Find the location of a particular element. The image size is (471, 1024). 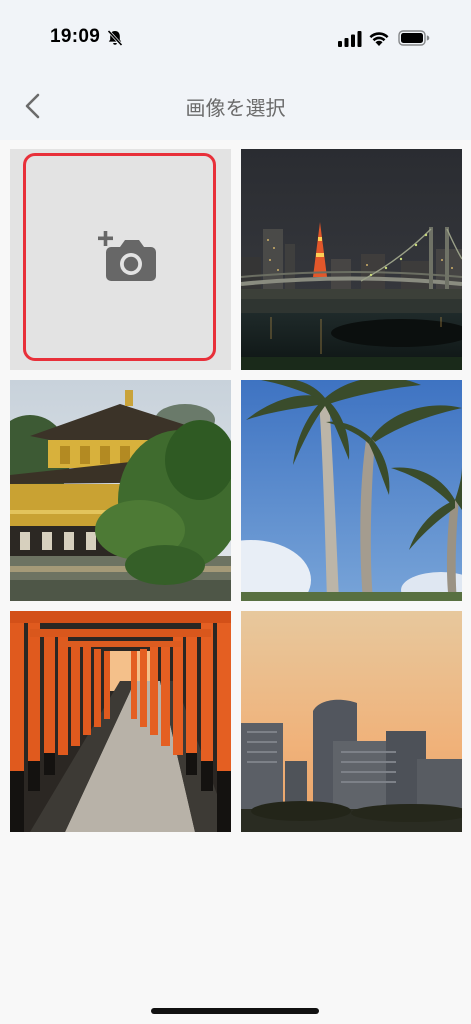

status-bar: 19:09 is located at coordinates (235, 36).